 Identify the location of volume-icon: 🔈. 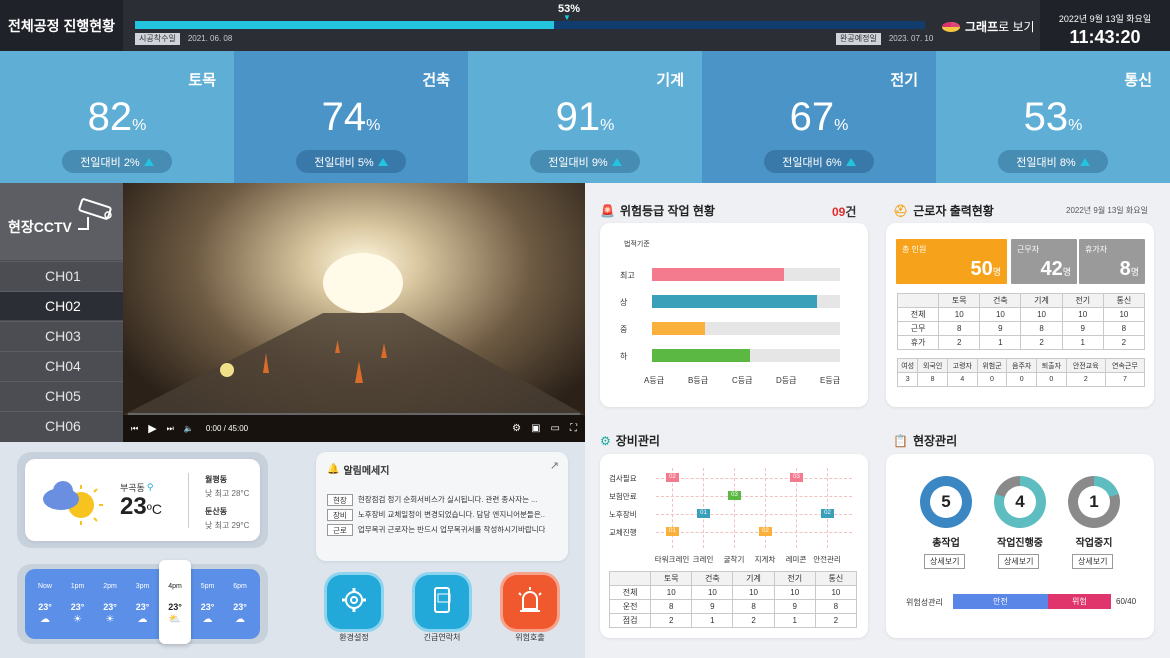
(189, 428).